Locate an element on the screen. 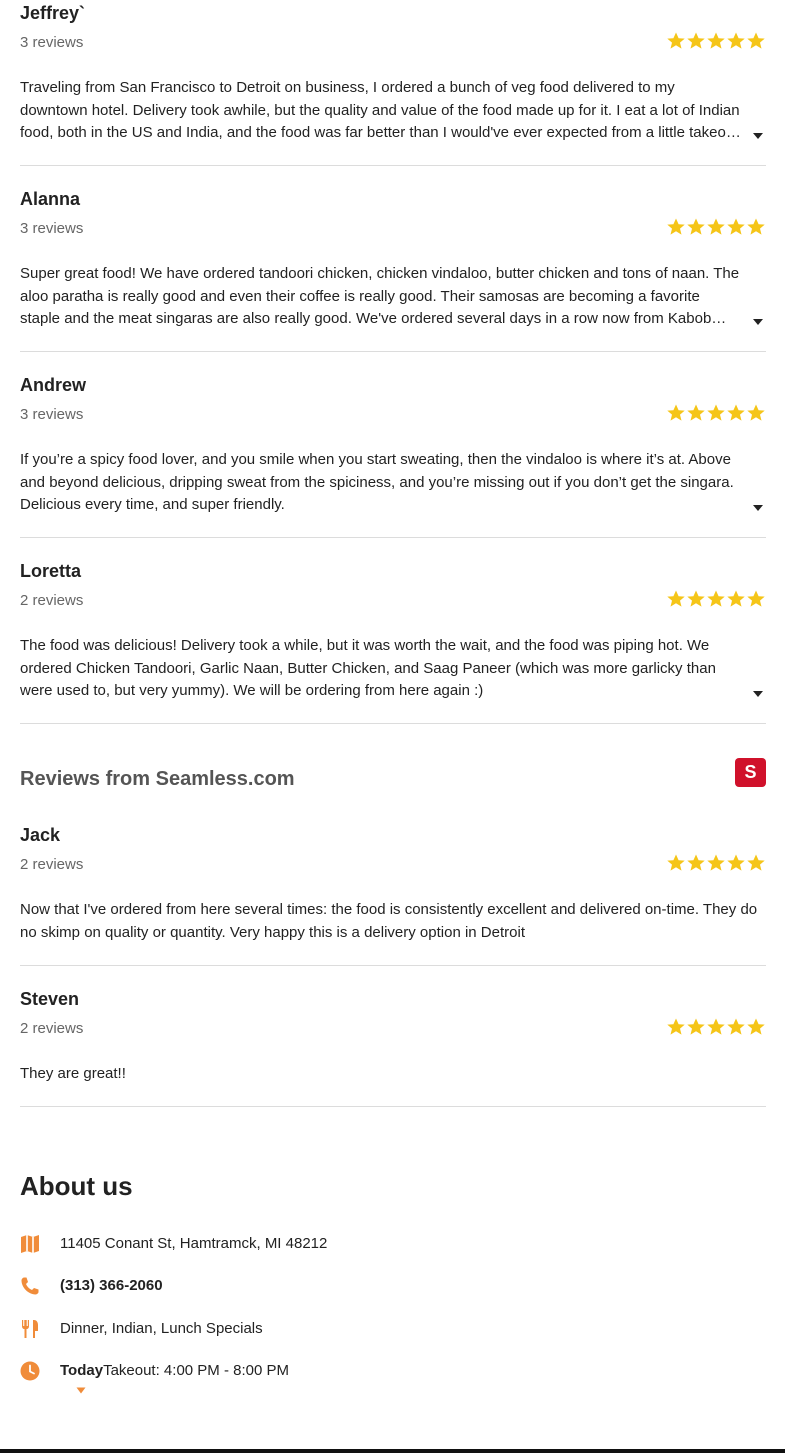 This screenshot has height=1453, width=785. clock-icon is located at coordinates (30, 1371).